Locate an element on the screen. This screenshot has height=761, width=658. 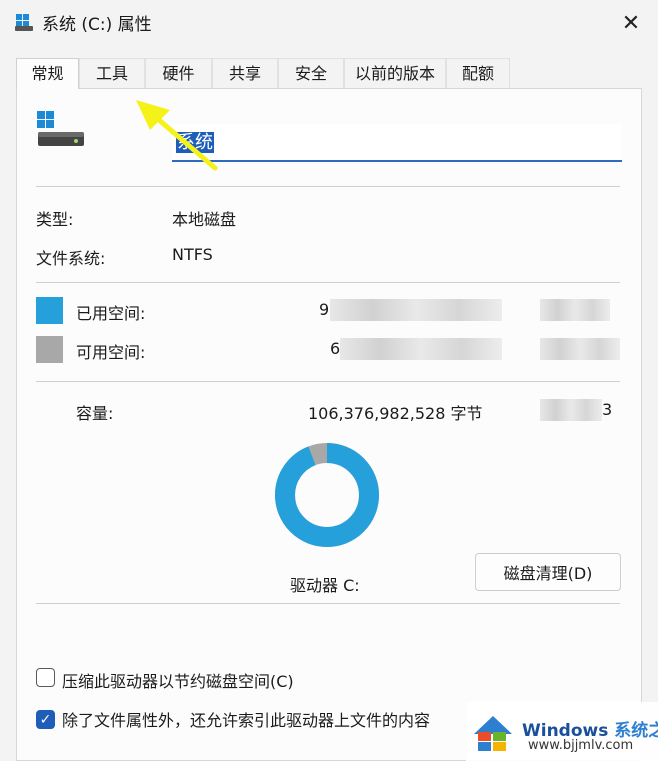
drive-title-icon is located at coordinates (24, 22).